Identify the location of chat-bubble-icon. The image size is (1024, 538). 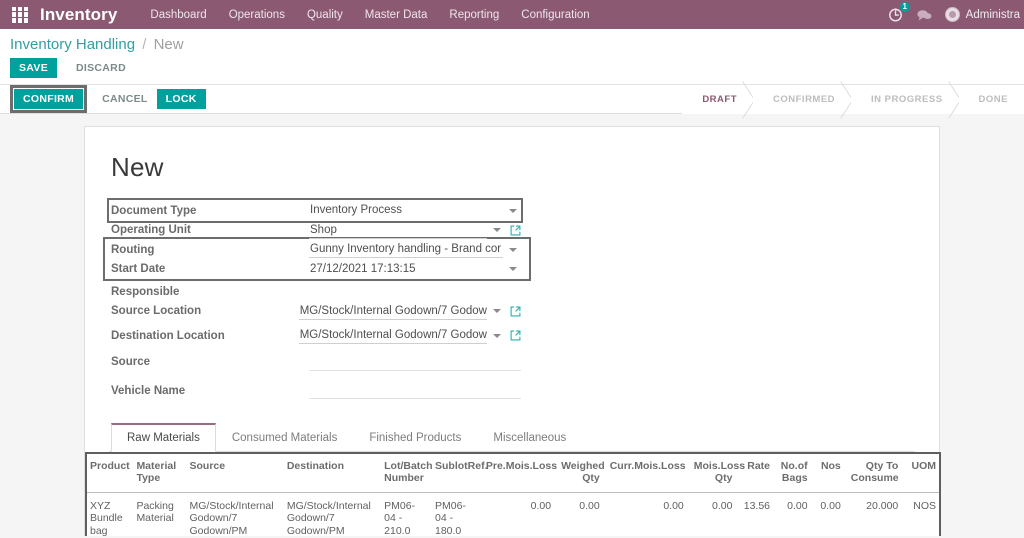
(924, 15).